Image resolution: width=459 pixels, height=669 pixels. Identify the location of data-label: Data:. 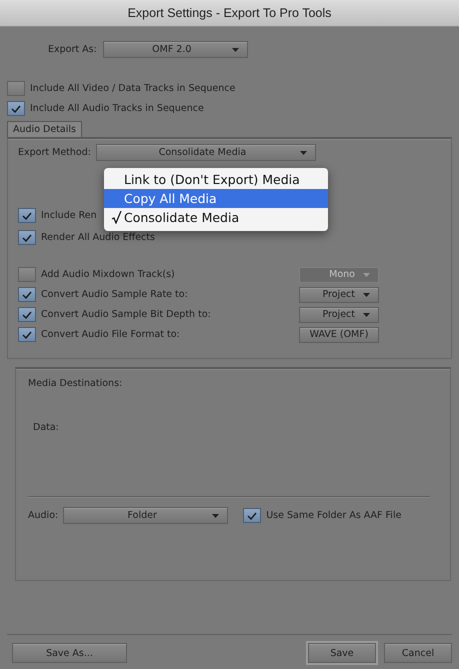
(46, 427).